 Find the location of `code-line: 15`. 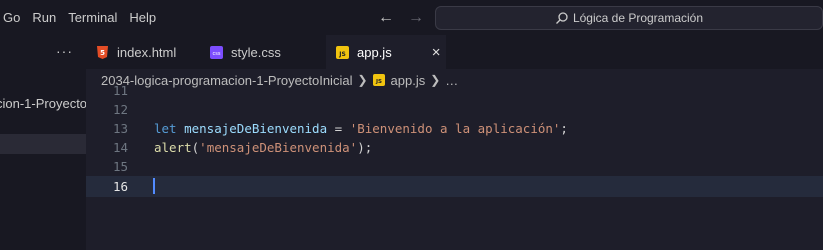

code-line: 15 is located at coordinates (454, 166).